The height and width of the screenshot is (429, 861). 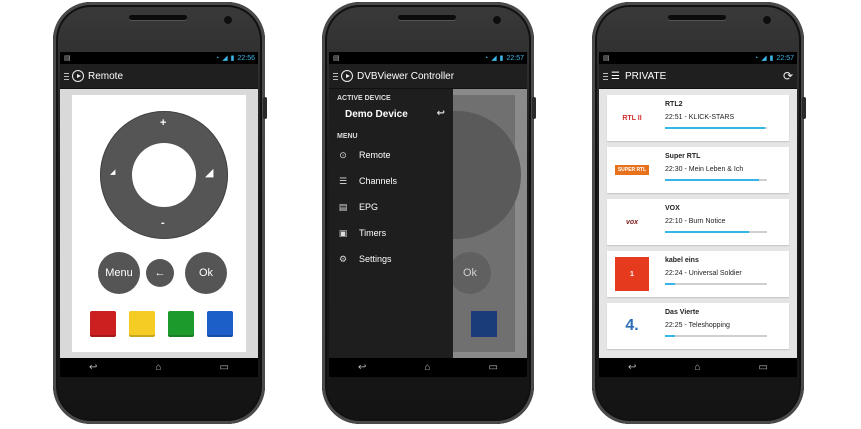 What do you see at coordinates (698, 76) in the screenshot?
I see `action-bar: ☰ PRIVATE ⟳` at bounding box center [698, 76].